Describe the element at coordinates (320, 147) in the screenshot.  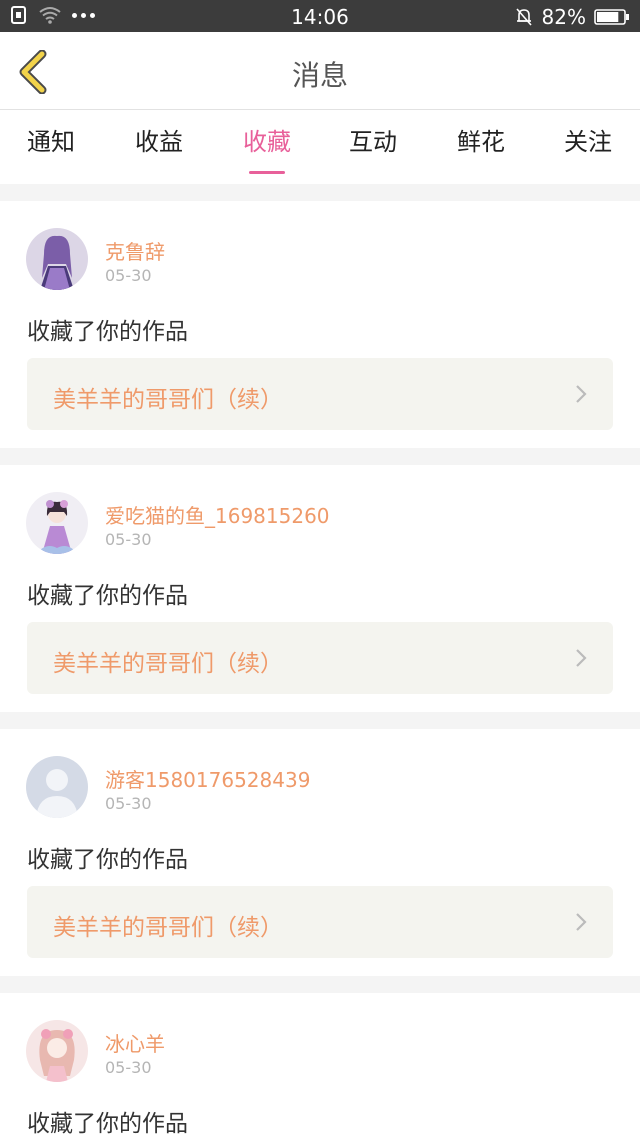
I see `tab-bar: 通知 收益 收藏 互动 鲜花 关注` at that location.